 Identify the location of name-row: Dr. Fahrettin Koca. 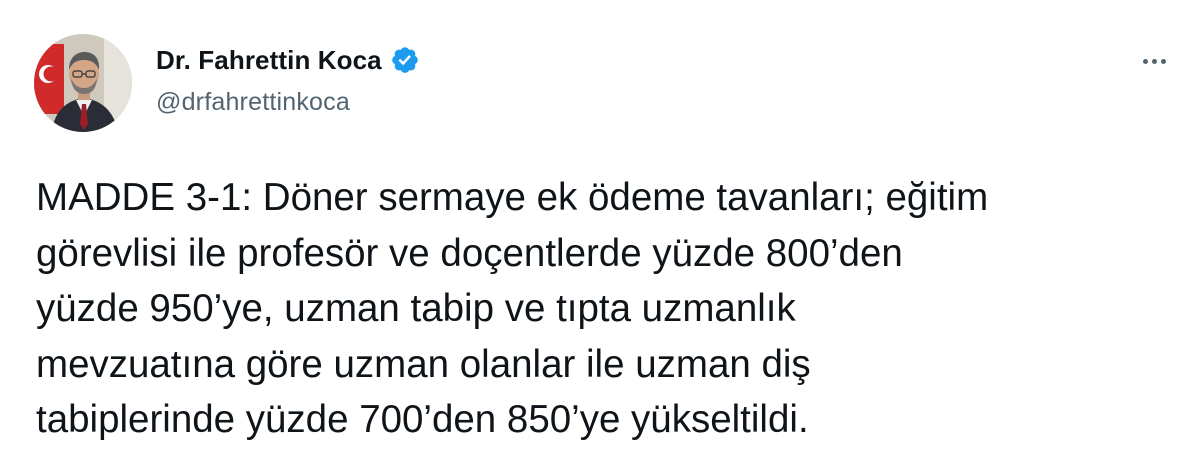
(288, 60).